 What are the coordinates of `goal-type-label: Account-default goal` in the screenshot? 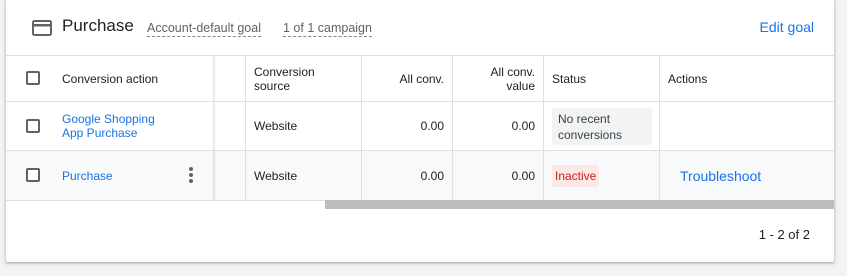 It's located at (204, 29).